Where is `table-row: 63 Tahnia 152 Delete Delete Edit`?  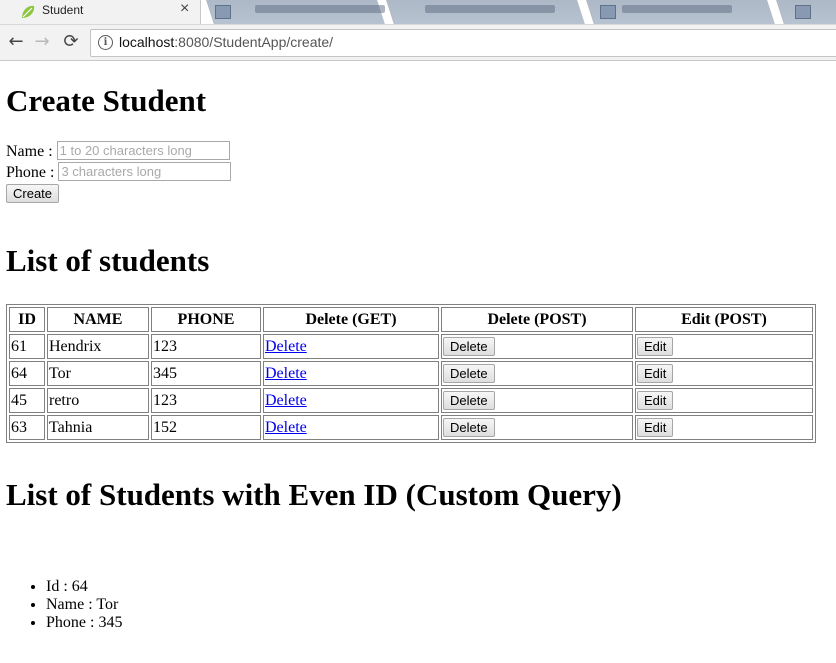 table-row: 63 Tahnia 152 Delete Delete Edit is located at coordinates (411, 427).